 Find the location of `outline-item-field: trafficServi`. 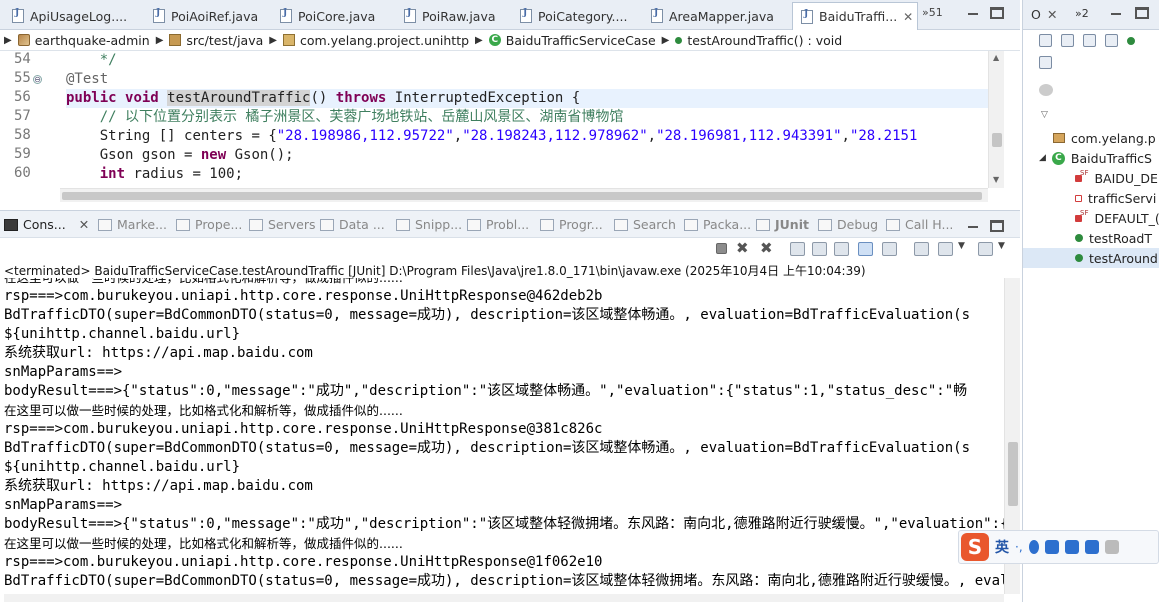

outline-item-field: trafficServi is located at coordinates (1091, 198).